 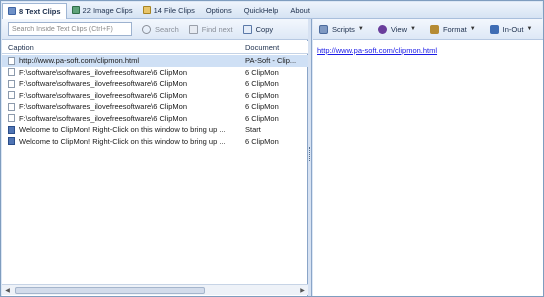 What do you see at coordinates (382, 29) in the screenshot?
I see `view-icon` at bounding box center [382, 29].